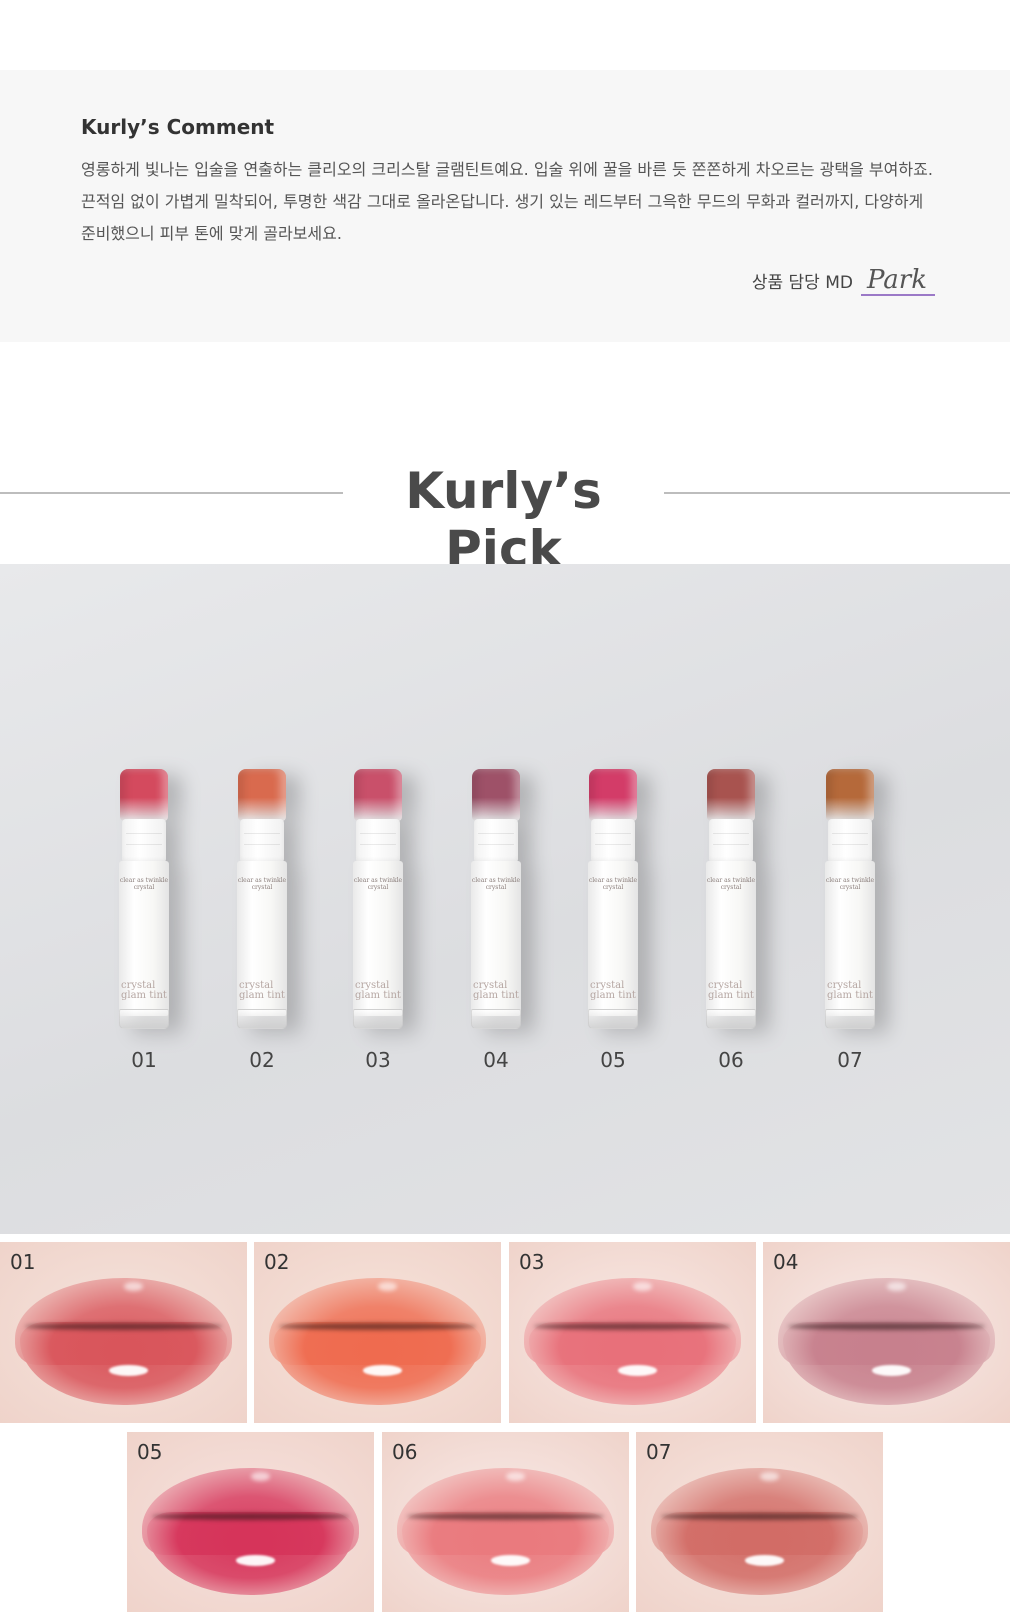 This screenshot has width=1010, height=1612. I want to click on lip-swatch-04: 04, so click(886, 1332).